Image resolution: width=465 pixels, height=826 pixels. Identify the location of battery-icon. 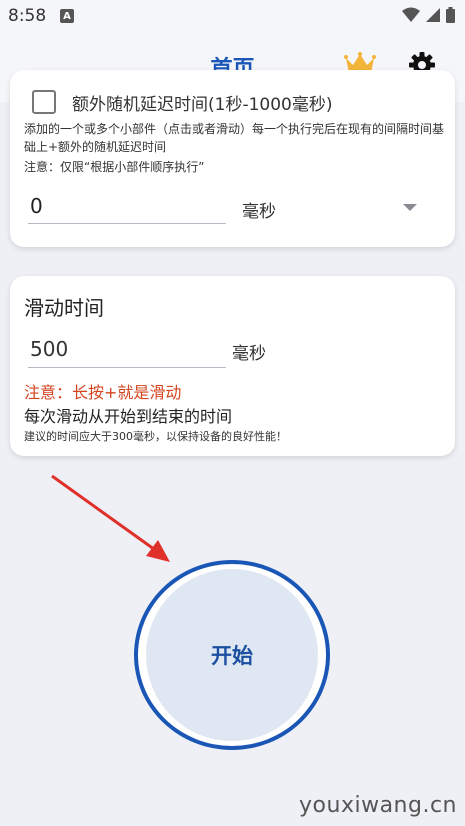
(450, 15).